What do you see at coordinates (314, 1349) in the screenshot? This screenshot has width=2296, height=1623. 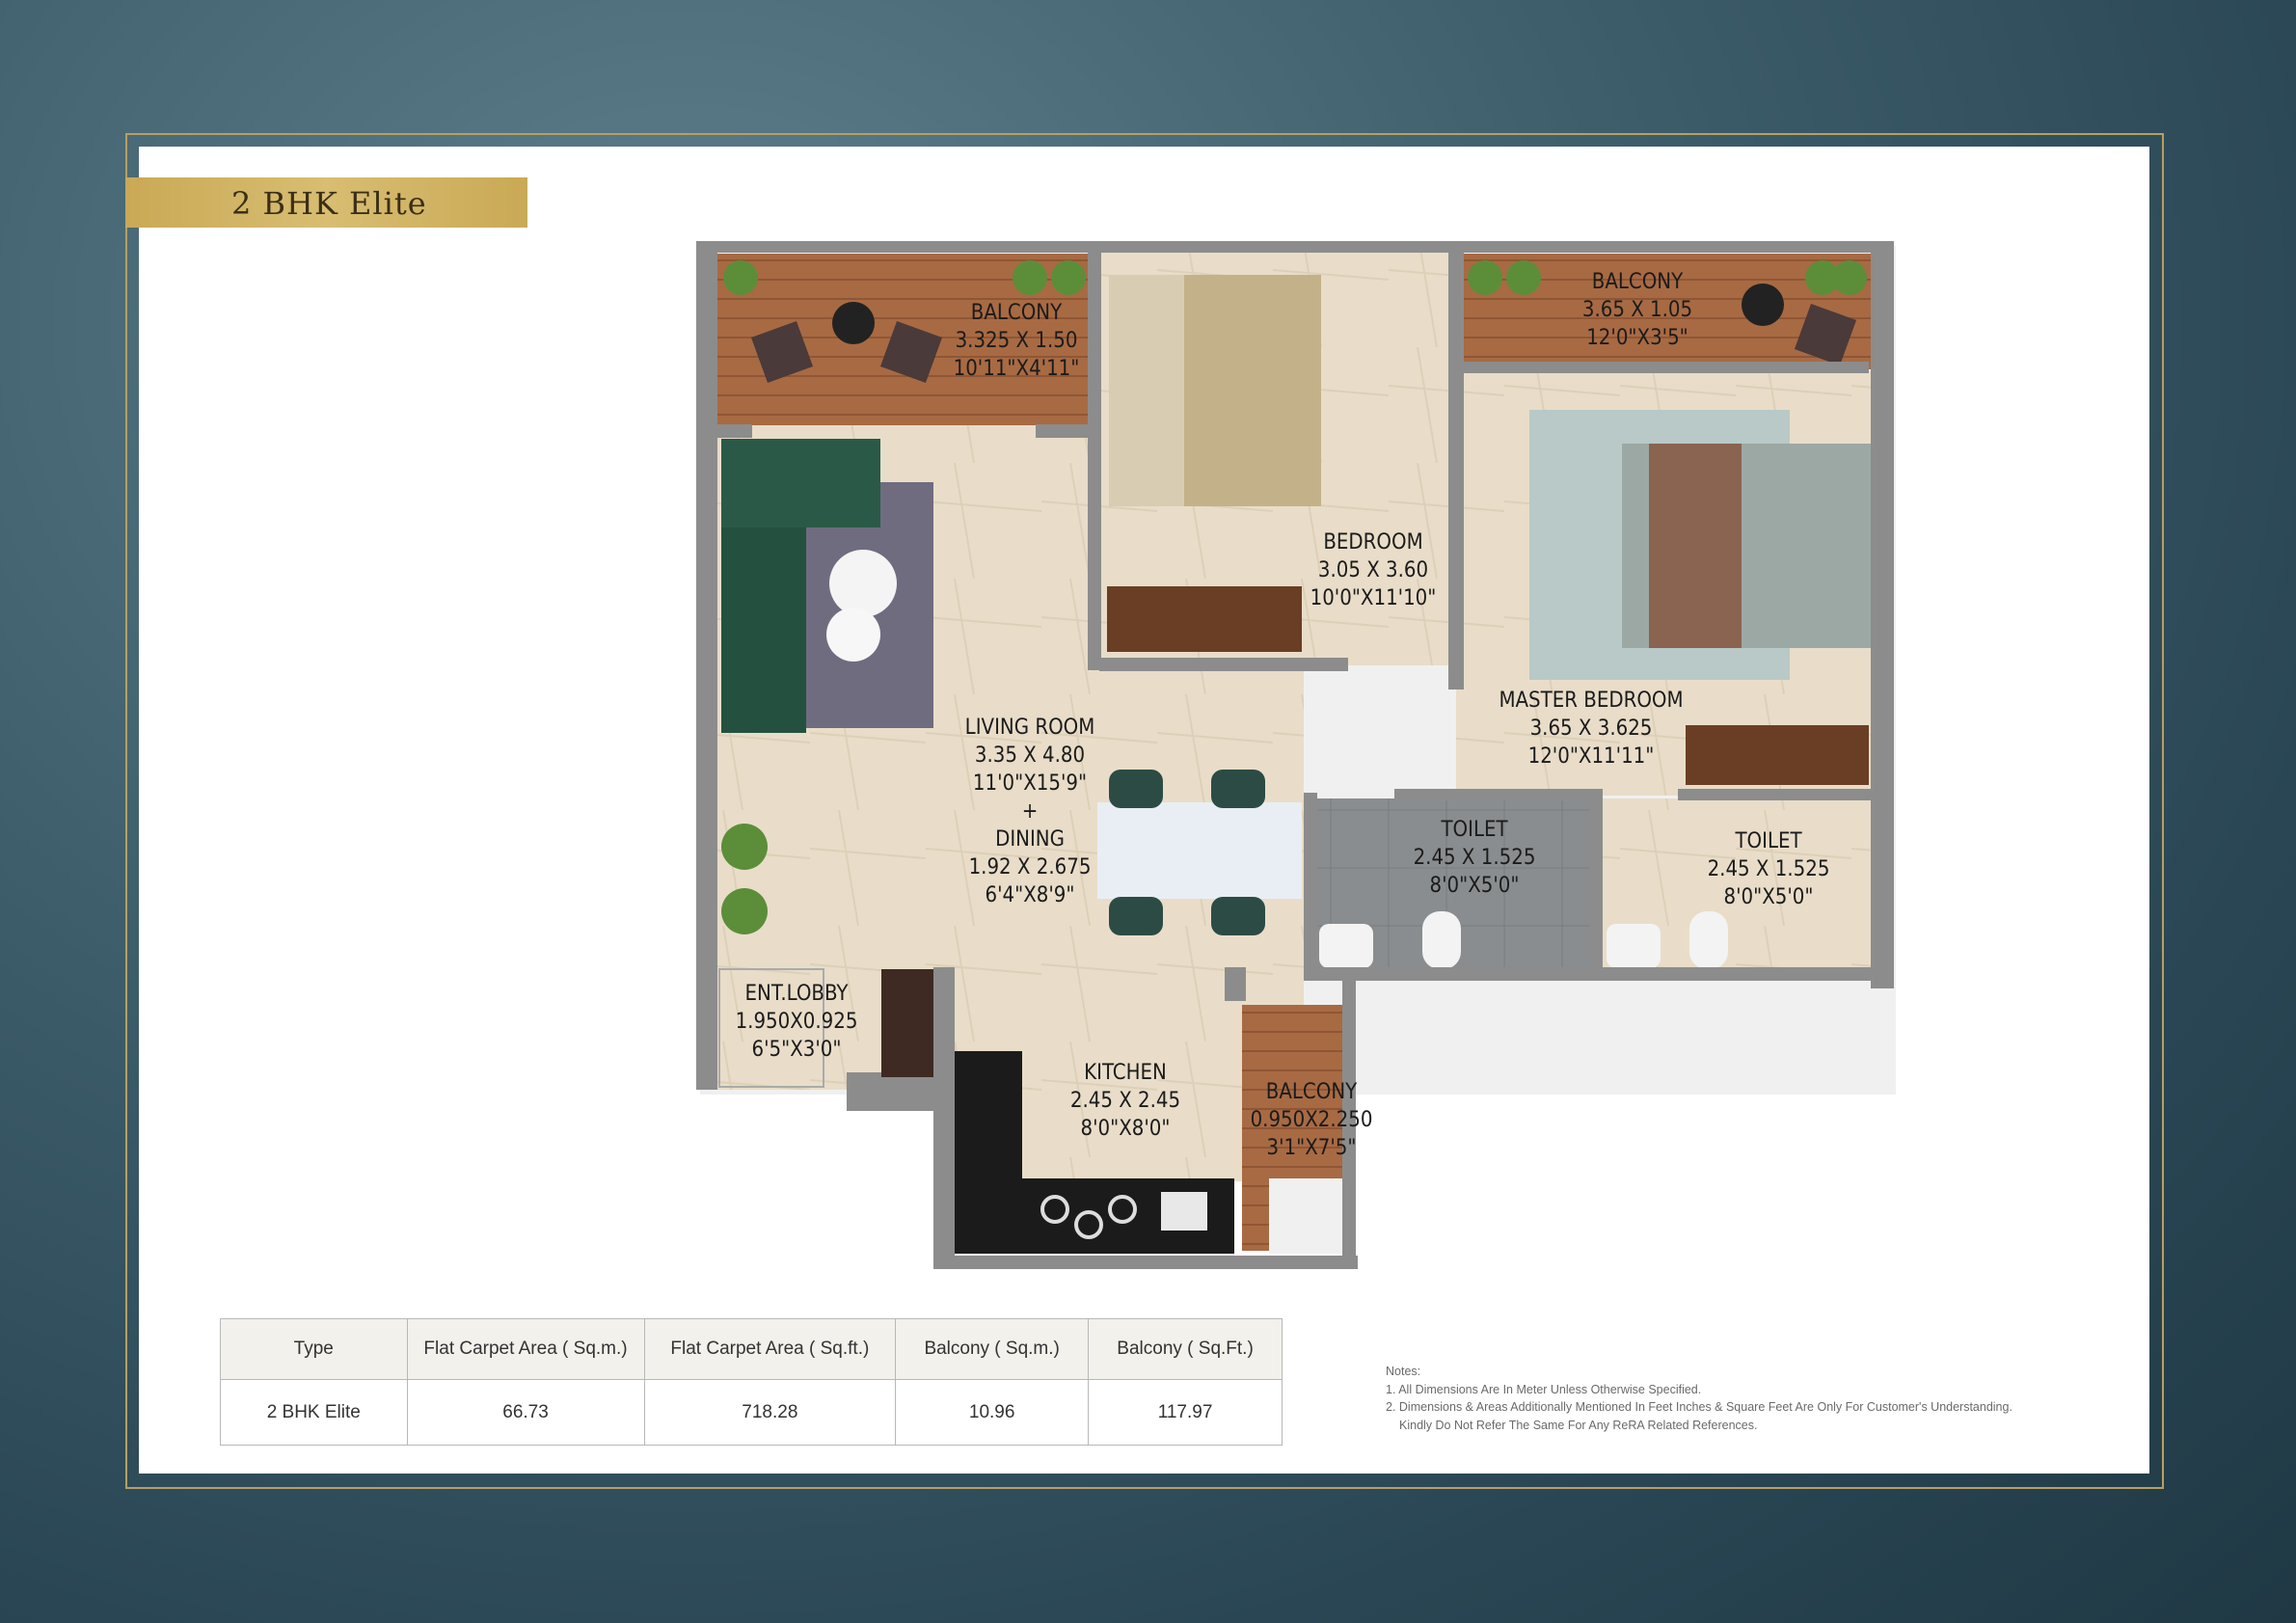 I see `table-header: Type` at bounding box center [314, 1349].